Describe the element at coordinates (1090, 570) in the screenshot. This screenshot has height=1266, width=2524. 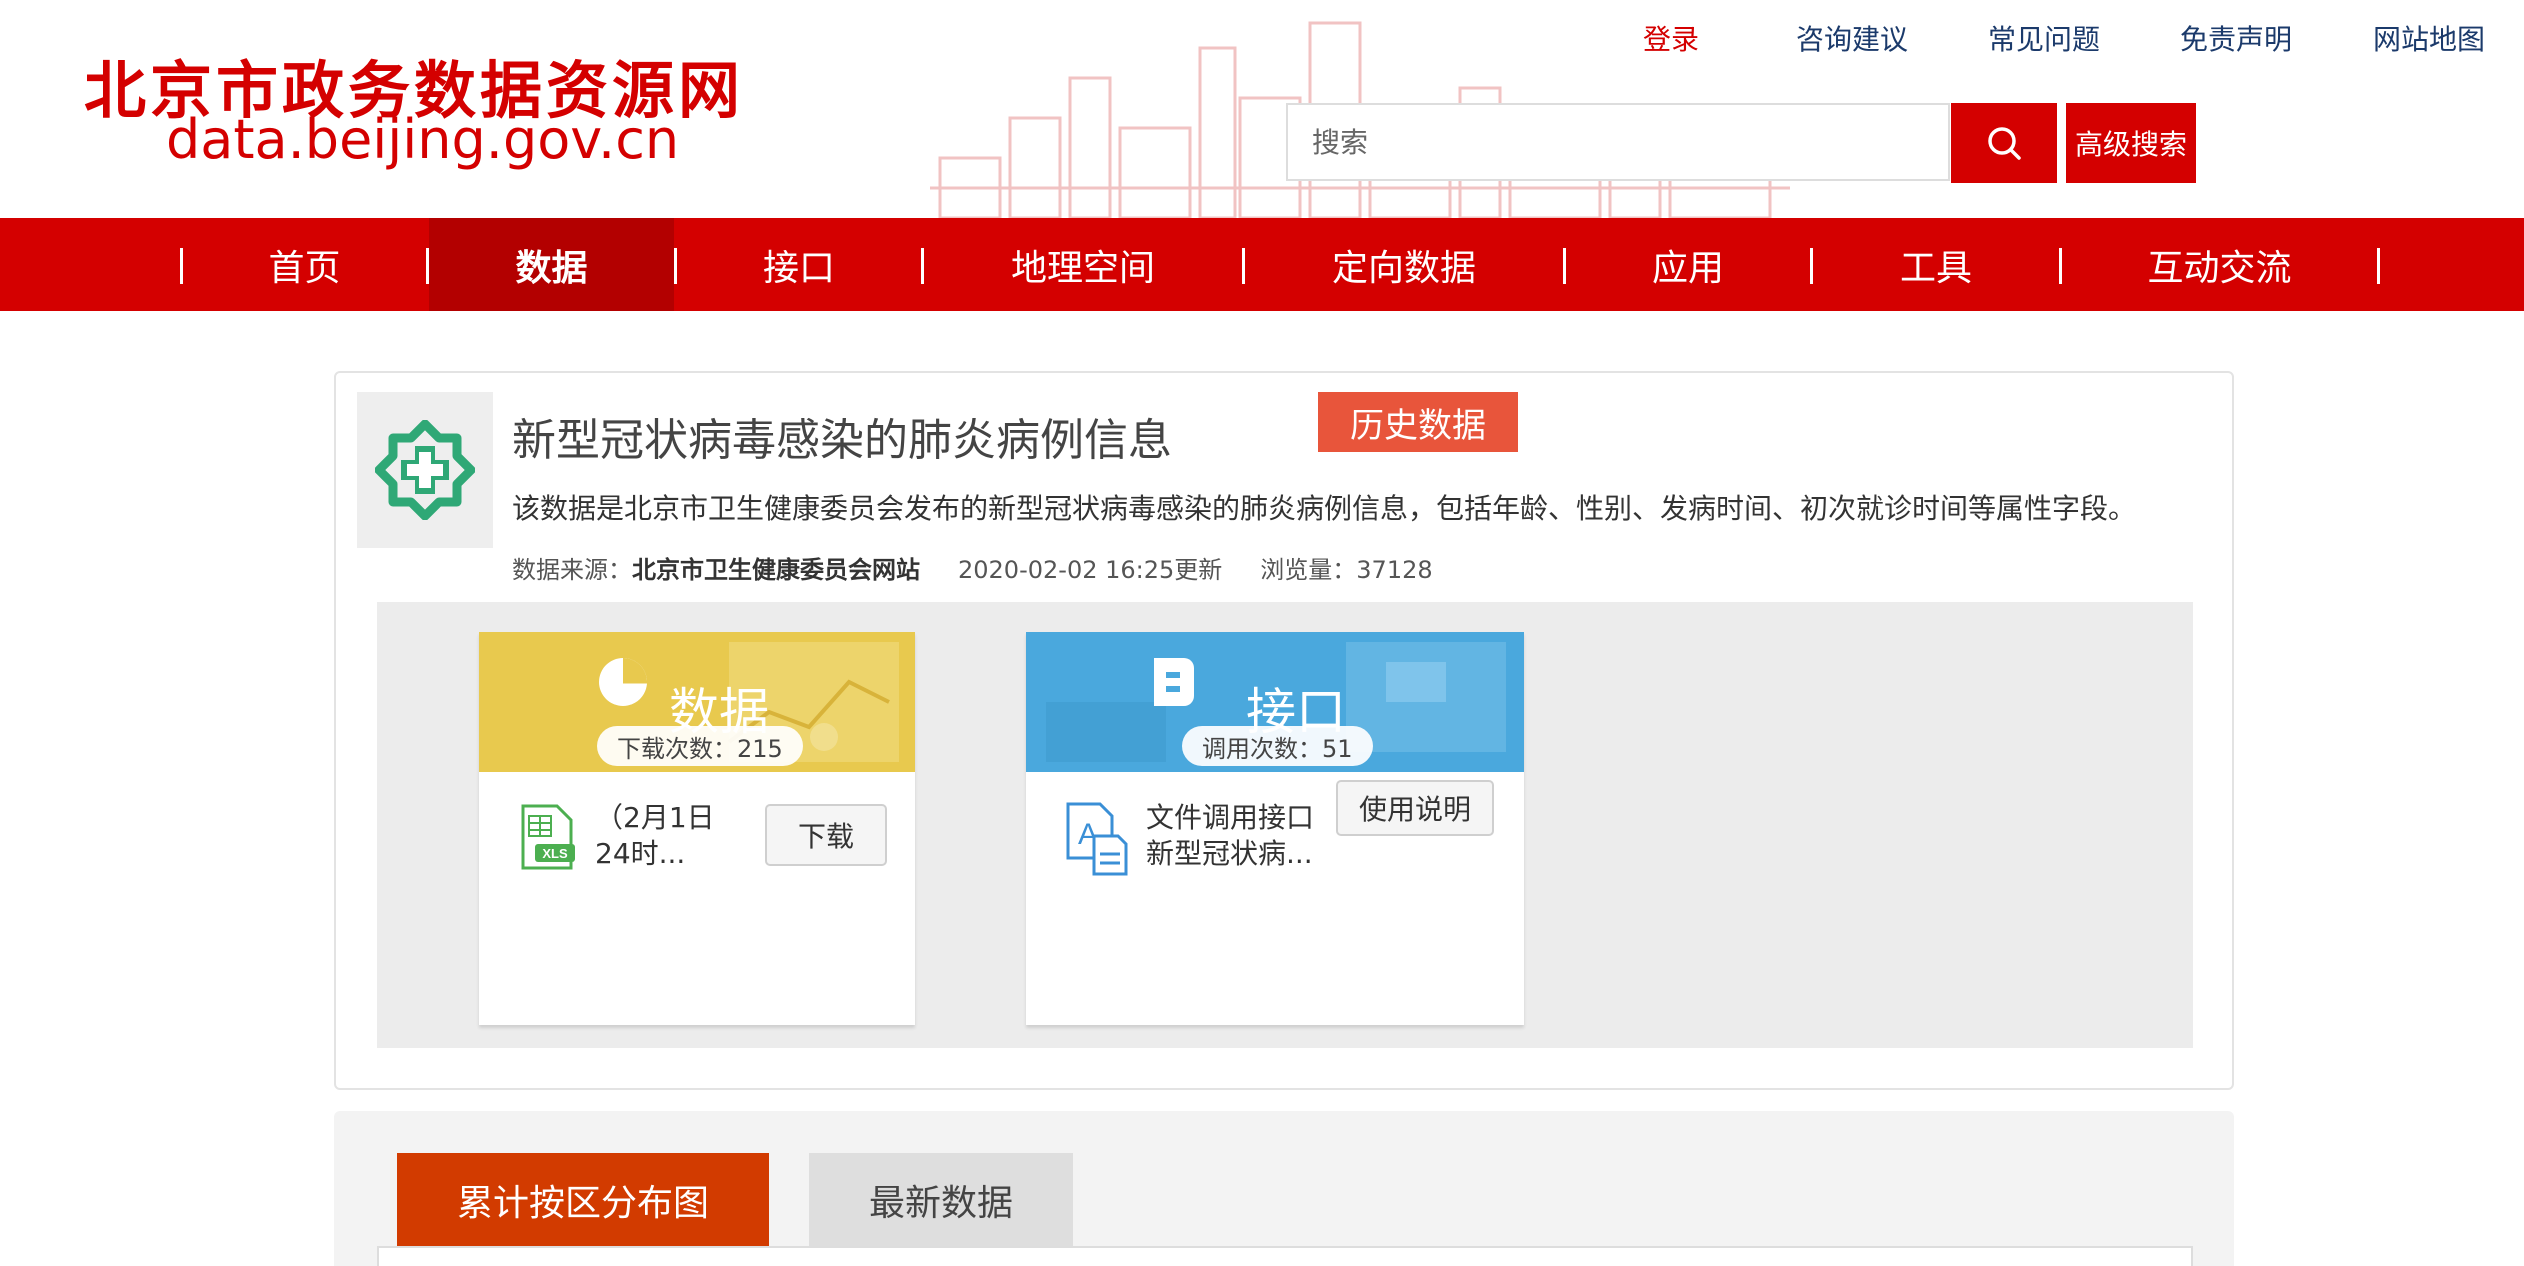
I see `updated-time: 2020-02-02 16:25更新` at that location.